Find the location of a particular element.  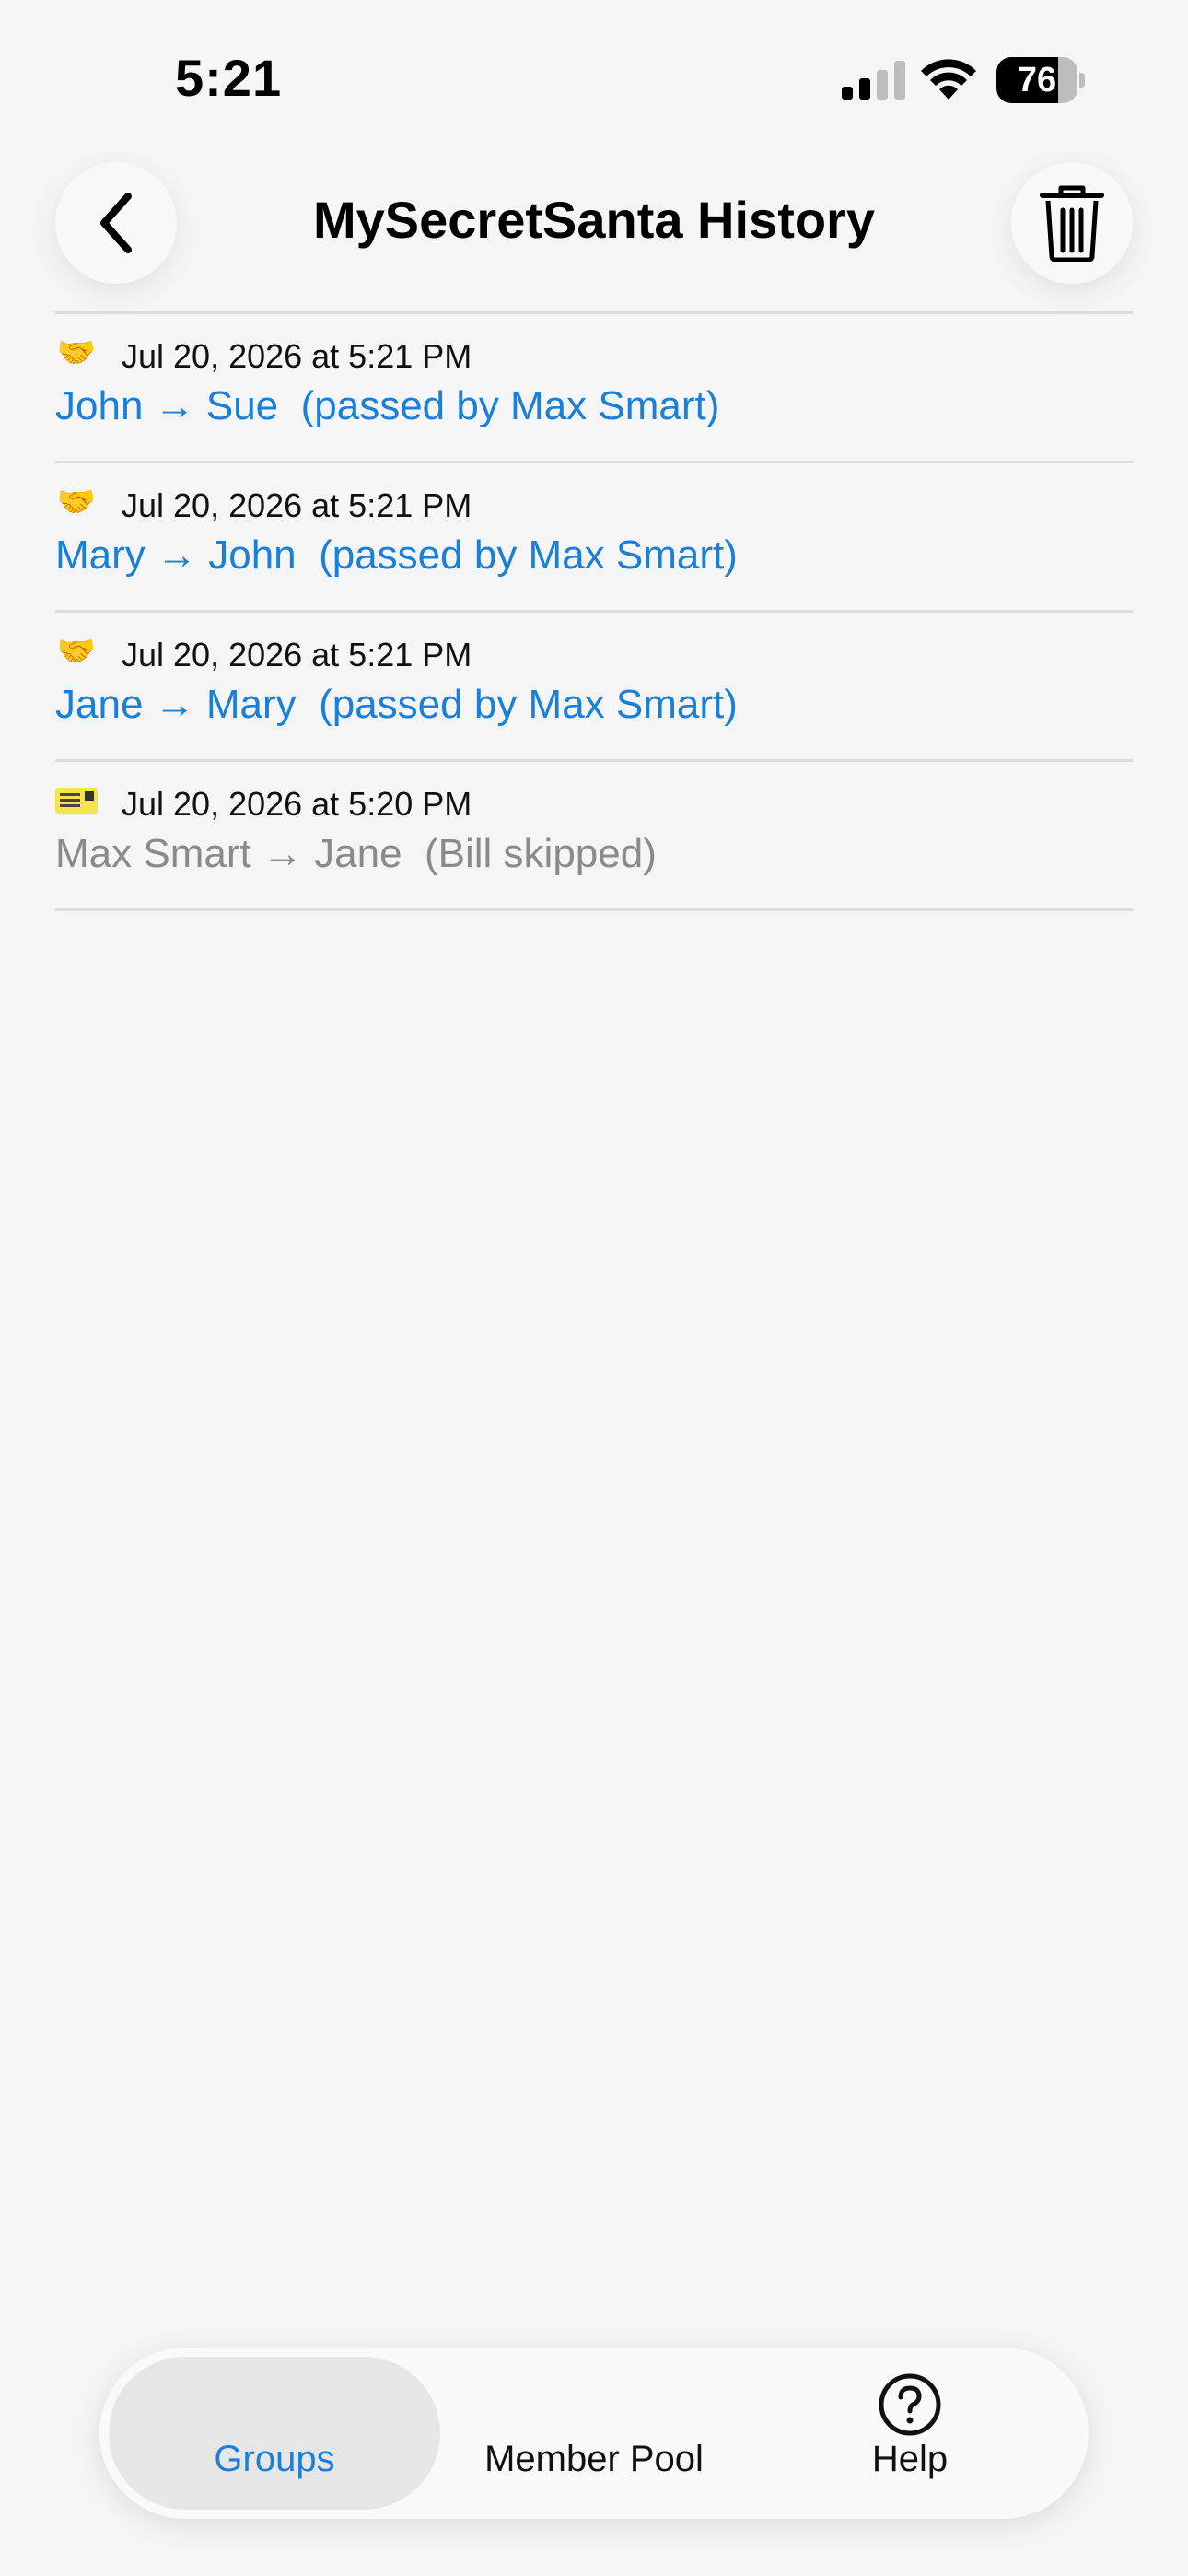

tab-help-label: Help is located at coordinates (910, 2459).